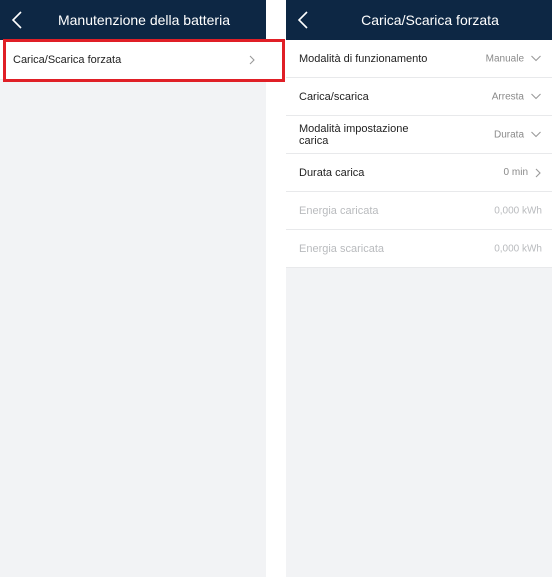  Describe the element at coordinates (363, 58) in the screenshot. I see `setting-label: Modalità di funzionamento` at that location.